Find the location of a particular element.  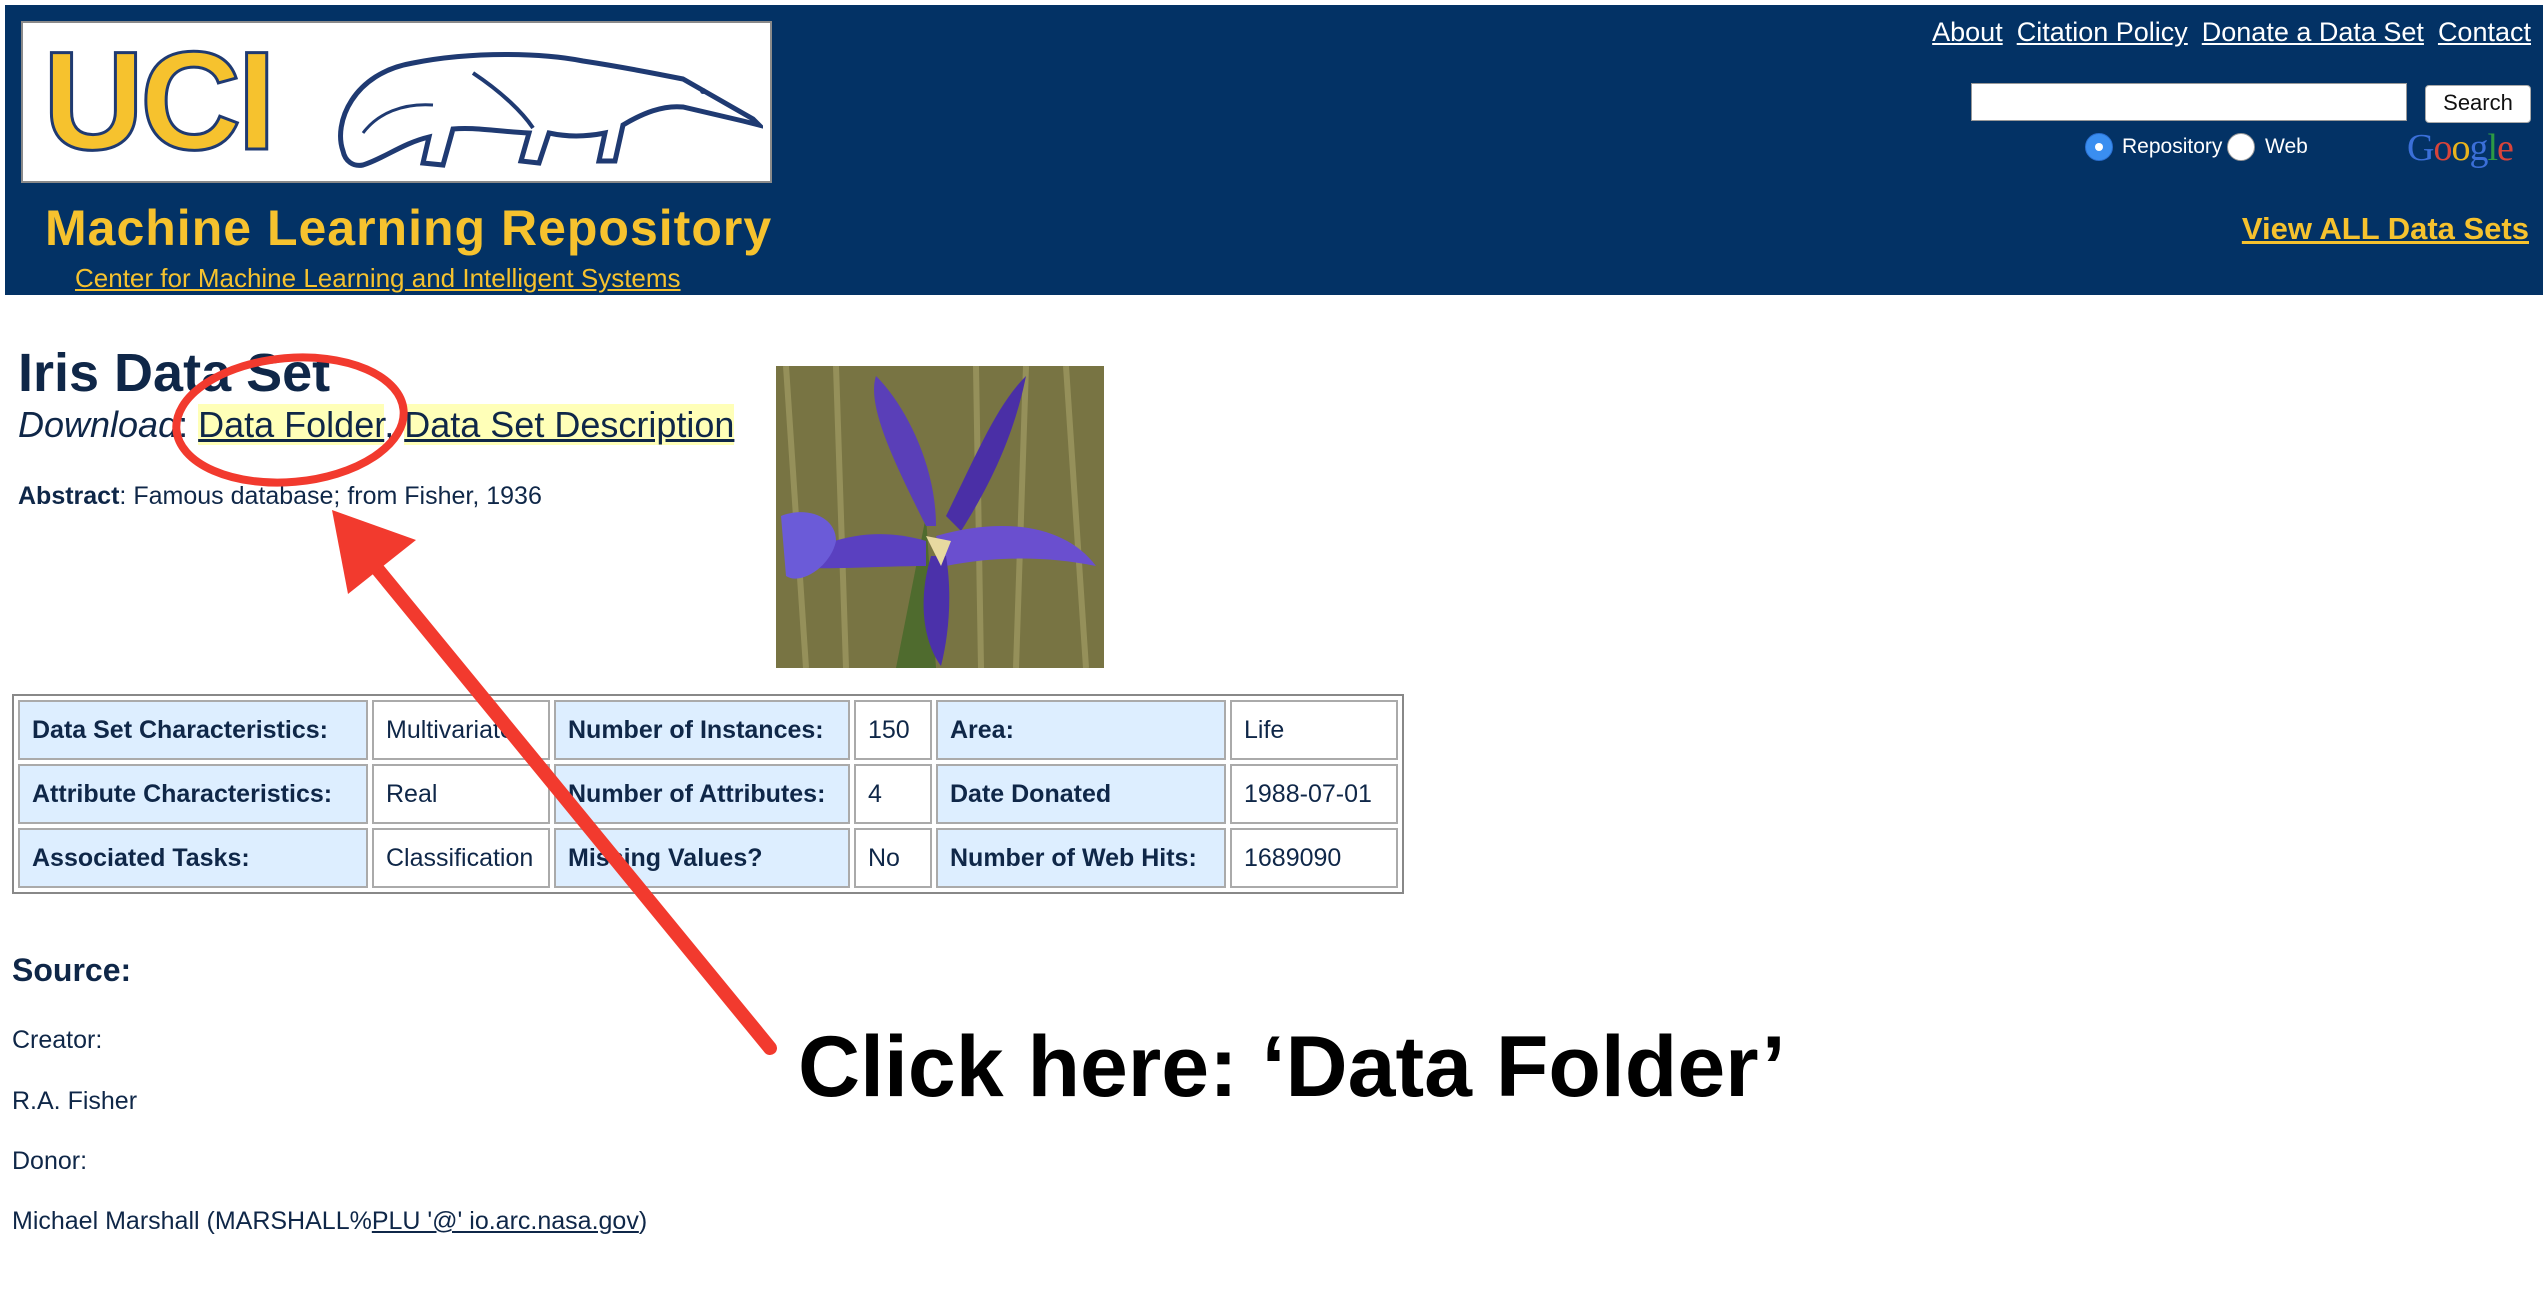

annotation-arrow-shaft is located at coordinates (570, 804).